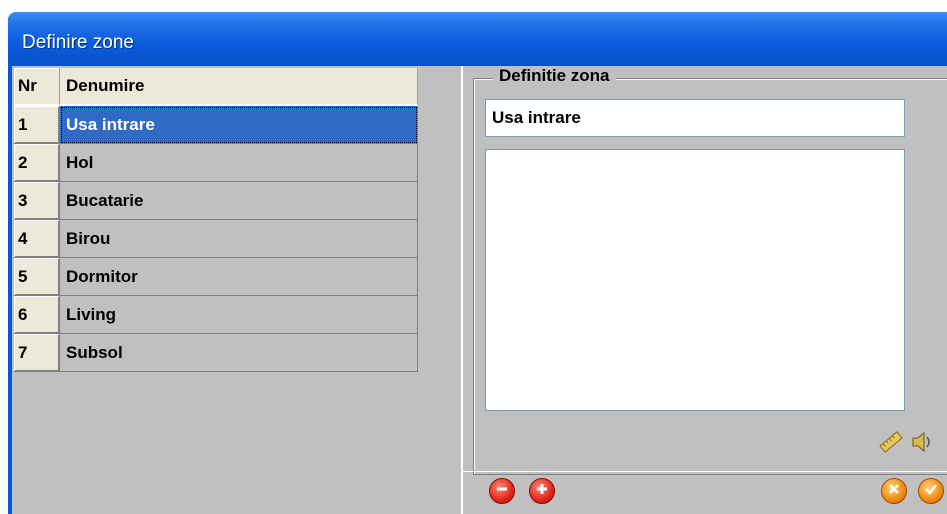 The width and height of the screenshot is (947, 514). Describe the element at coordinates (239, 353) in the screenshot. I see `row-name: Subsol` at that location.